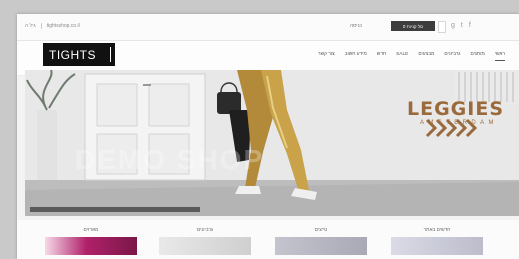 Image resolution: width=519 pixels, height=259 pixels. What do you see at coordinates (326, 56) in the screenshot?
I see `nav-item-contact: צור קשר` at bounding box center [326, 56].